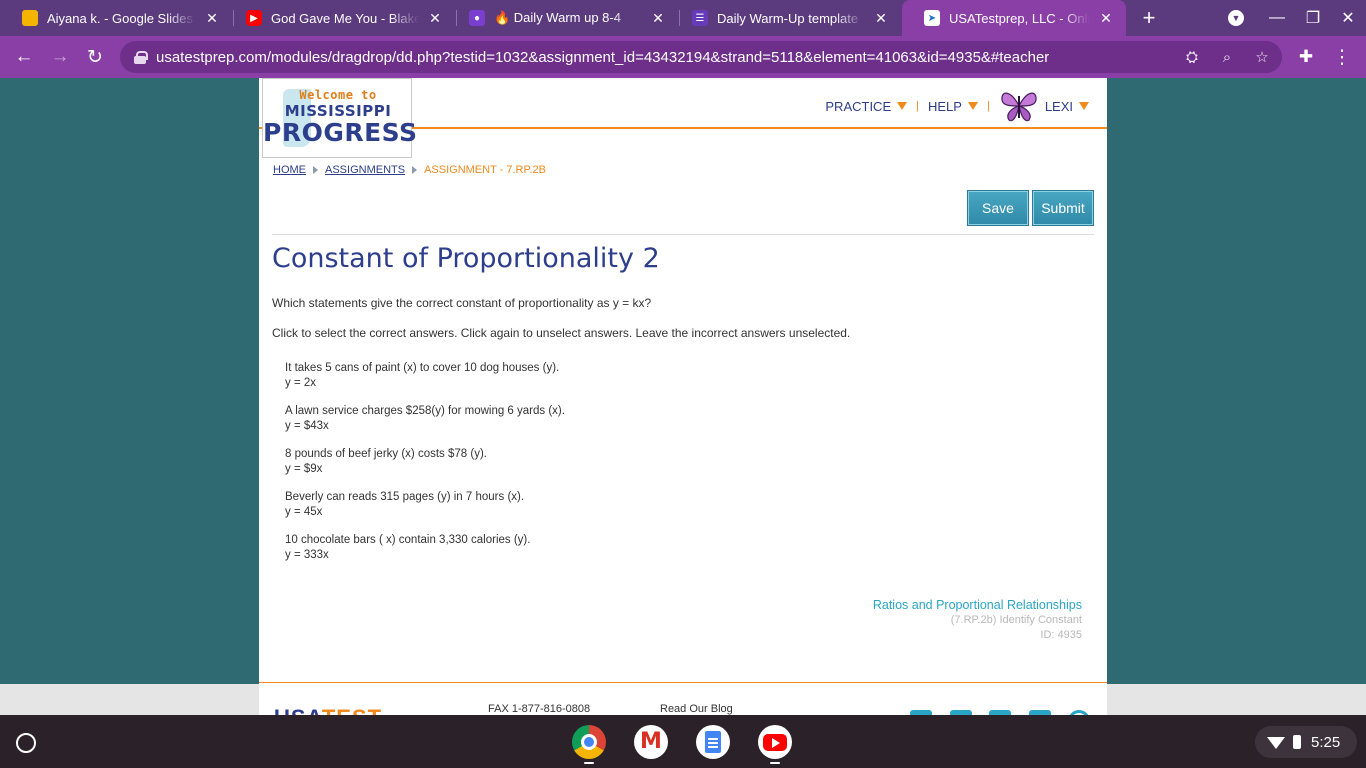 Image resolution: width=1366 pixels, height=768 pixels. What do you see at coordinates (1313, 18) in the screenshot?
I see `restore-icon: ❐` at bounding box center [1313, 18].